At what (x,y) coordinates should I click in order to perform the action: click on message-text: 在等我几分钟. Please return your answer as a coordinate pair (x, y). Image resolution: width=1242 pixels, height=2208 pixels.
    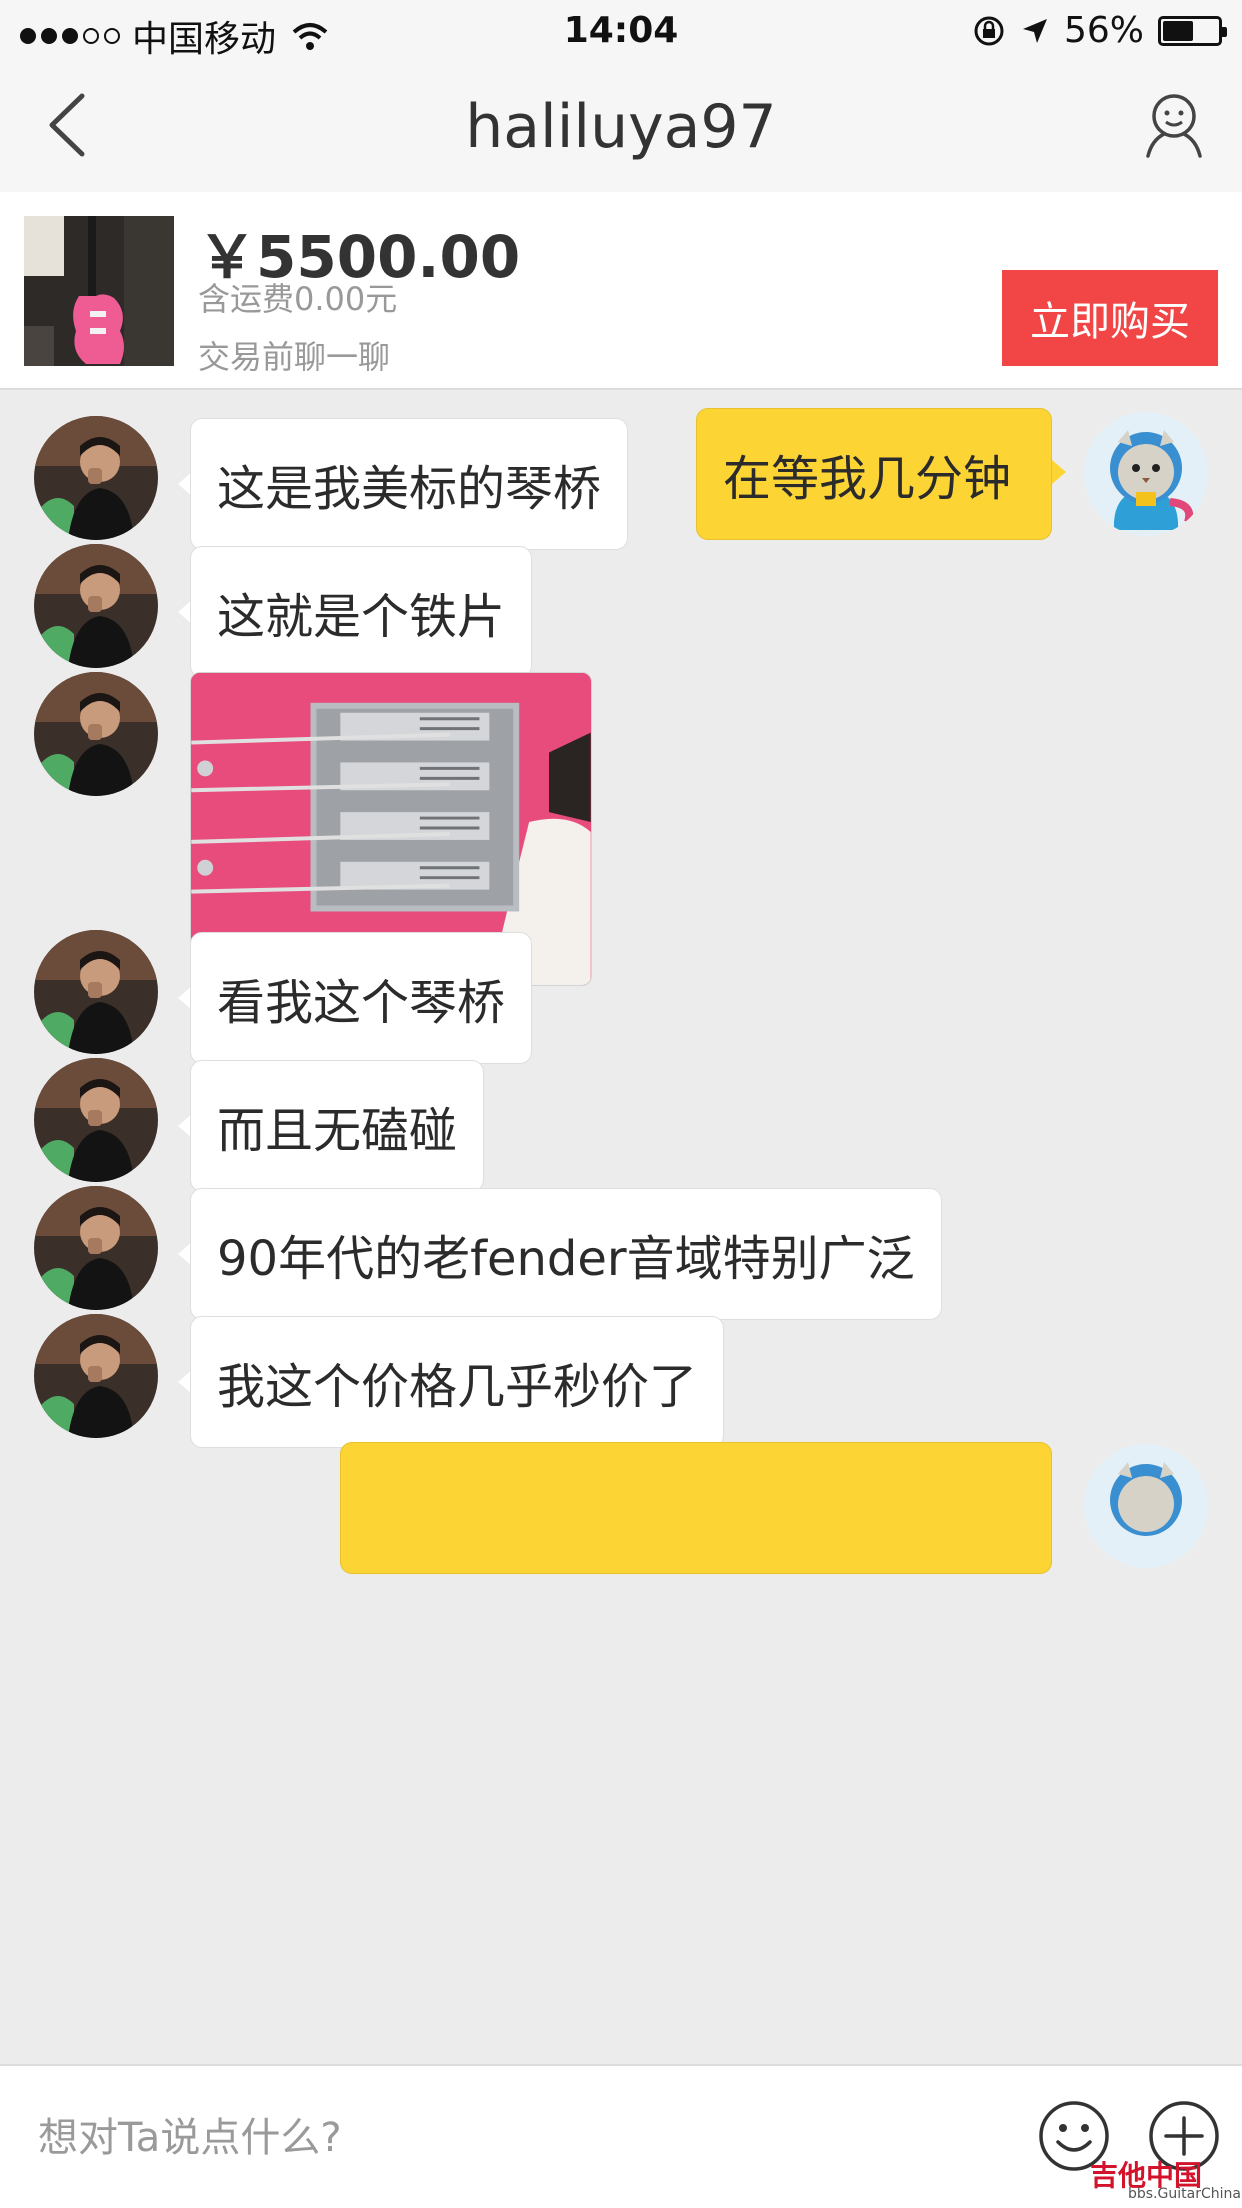
    Looking at the image, I should click on (867, 479).